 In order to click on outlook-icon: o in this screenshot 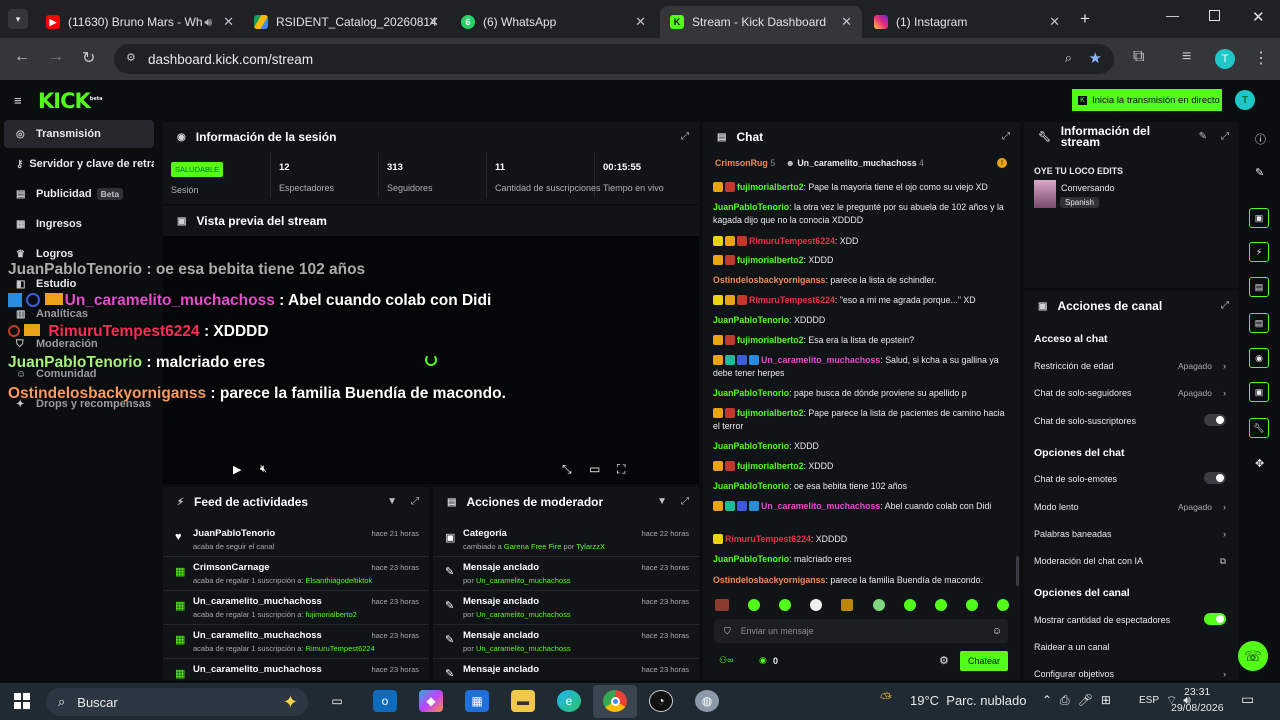, I will do `click(385, 701)`.